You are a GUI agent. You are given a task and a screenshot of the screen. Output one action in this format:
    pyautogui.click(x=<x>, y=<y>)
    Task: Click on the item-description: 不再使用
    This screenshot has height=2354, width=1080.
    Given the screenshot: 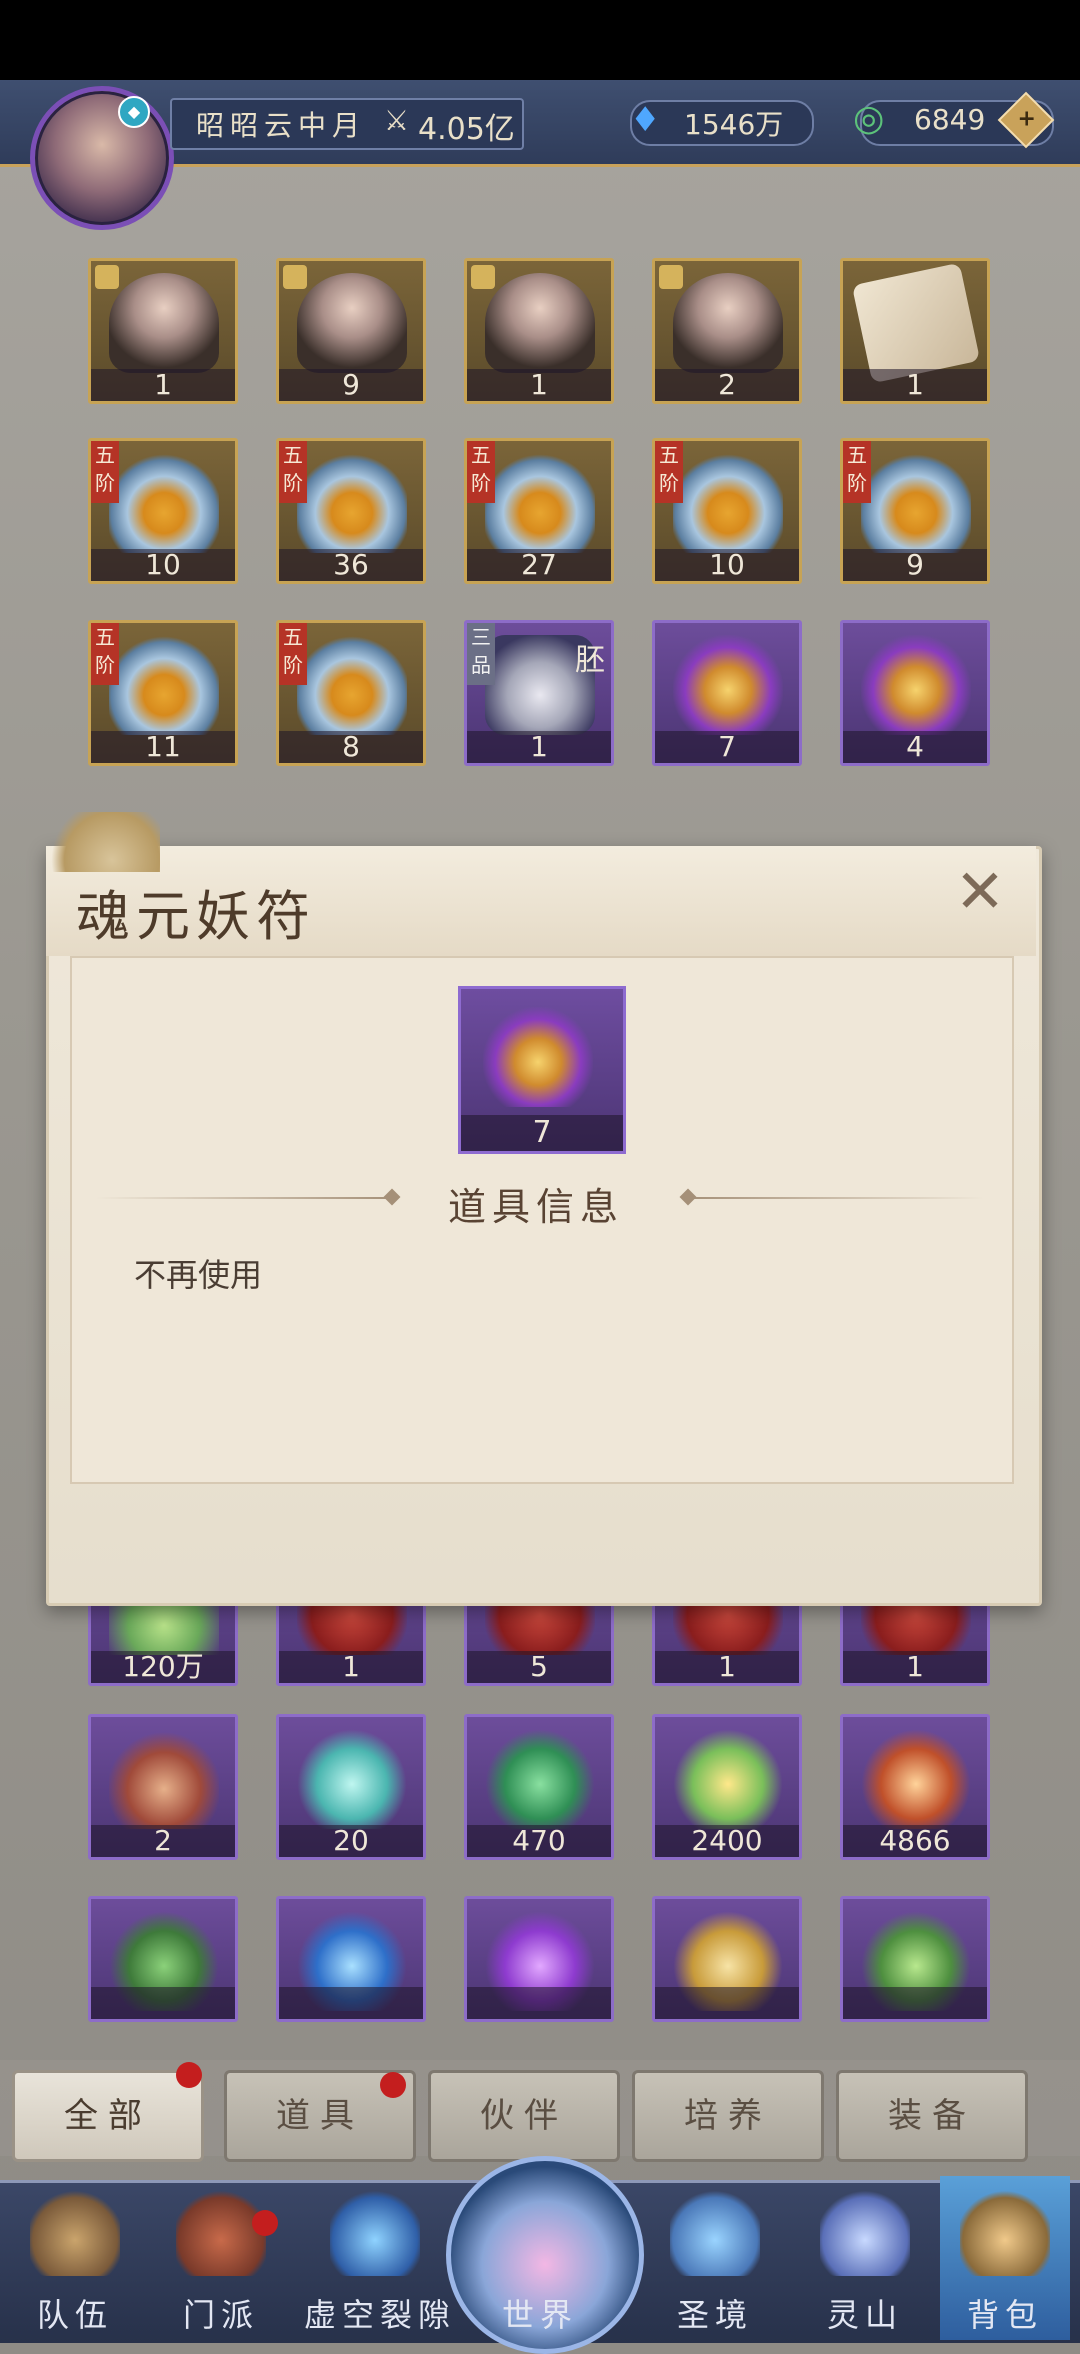 What is the action you would take?
    pyautogui.click(x=198, y=1275)
    